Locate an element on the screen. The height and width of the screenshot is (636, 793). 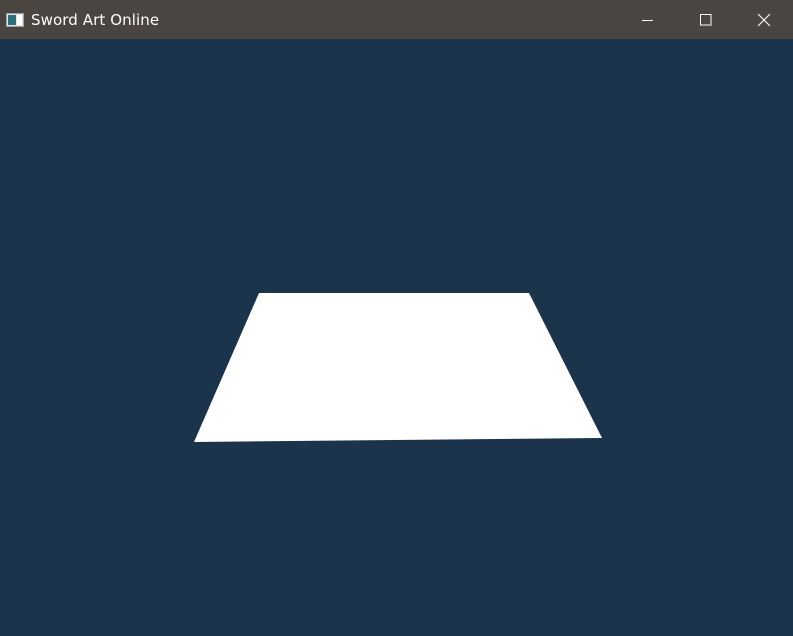
maximize-button is located at coordinates (706, 19).